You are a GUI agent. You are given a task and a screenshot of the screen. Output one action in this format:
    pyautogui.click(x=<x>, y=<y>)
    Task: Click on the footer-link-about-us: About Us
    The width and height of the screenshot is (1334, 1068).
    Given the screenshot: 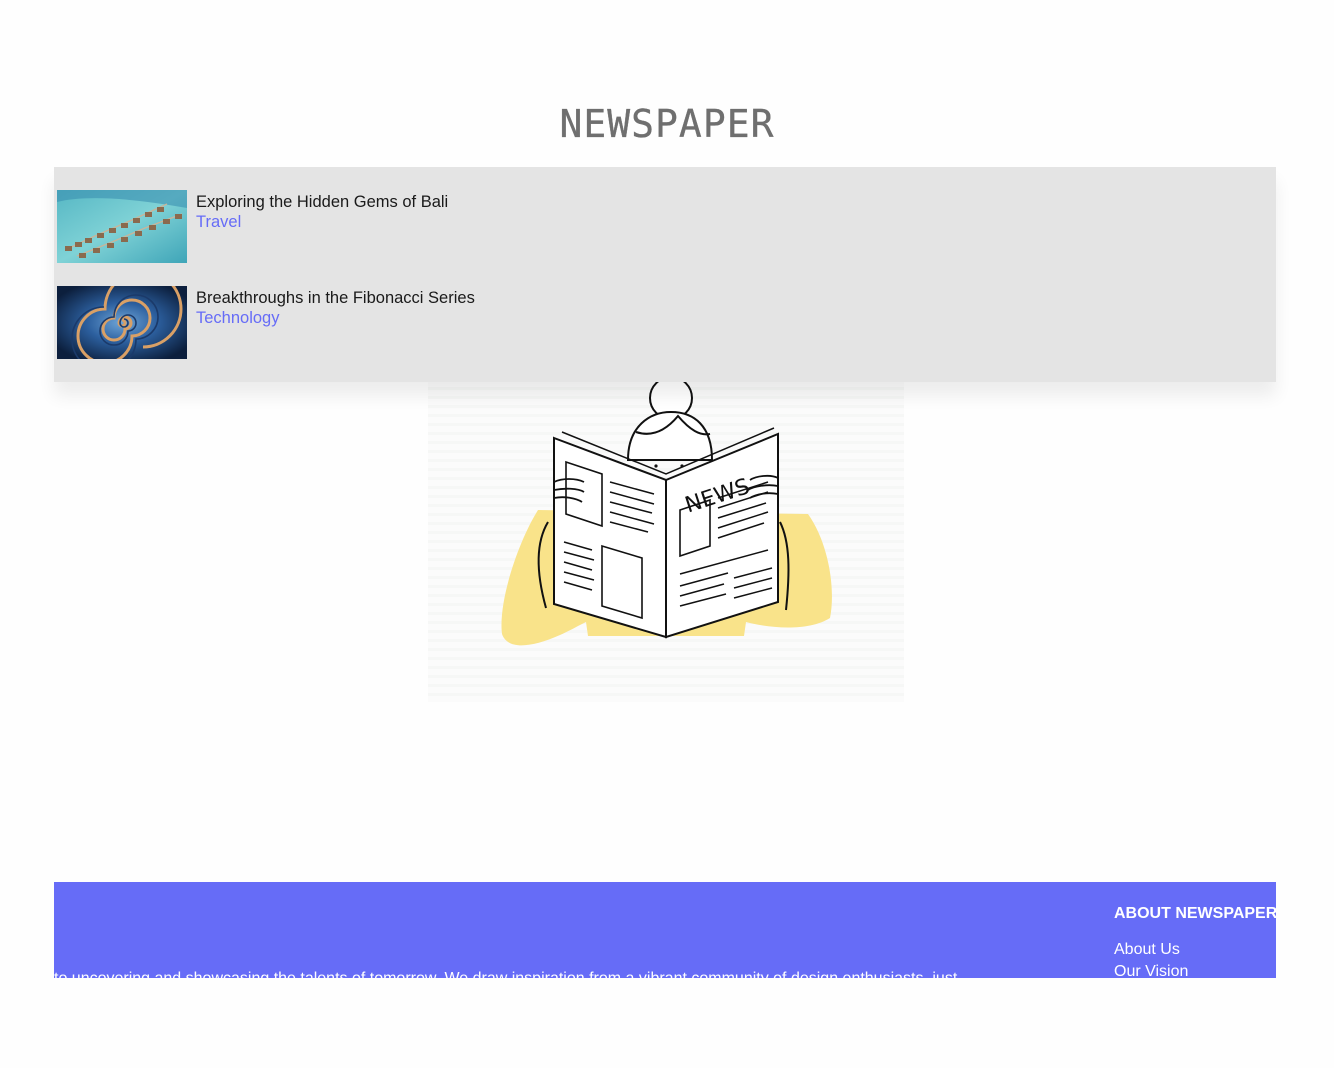 What is the action you would take?
    pyautogui.click(x=1147, y=950)
    